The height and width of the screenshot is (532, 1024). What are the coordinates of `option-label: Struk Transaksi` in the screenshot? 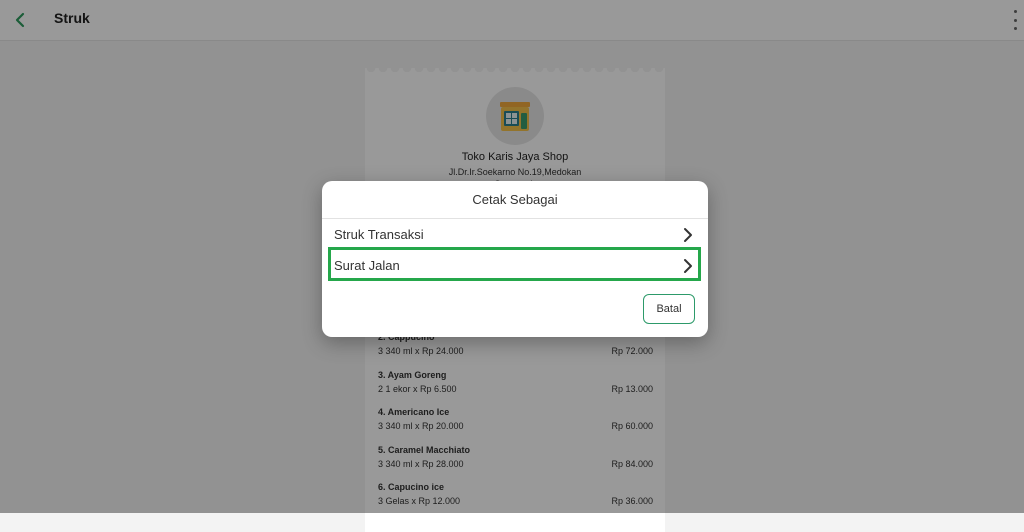 It's located at (379, 234).